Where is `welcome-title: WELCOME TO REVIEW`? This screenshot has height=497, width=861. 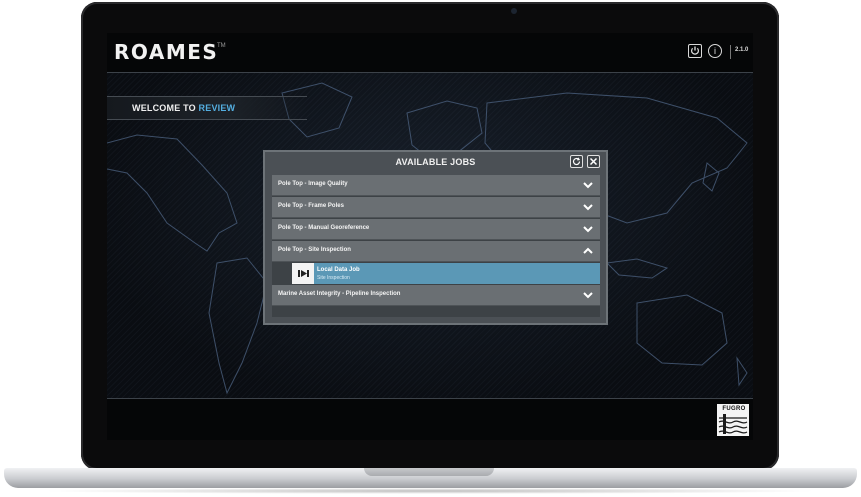 welcome-title: WELCOME TO REVIEW is located at coordinates (183, 108).